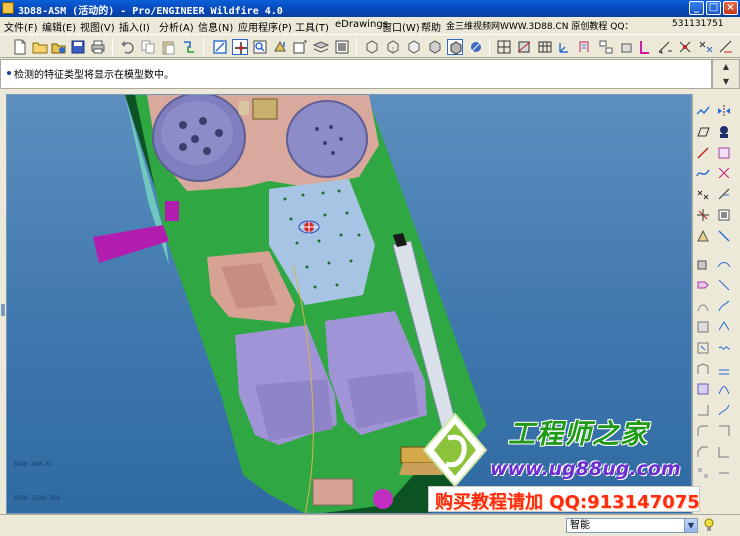 The height and width of the screenshot is (536, 740). Describe the element at coordinates (300, 47) in the screenshot. I see `zoom-fit-icon` at that location.